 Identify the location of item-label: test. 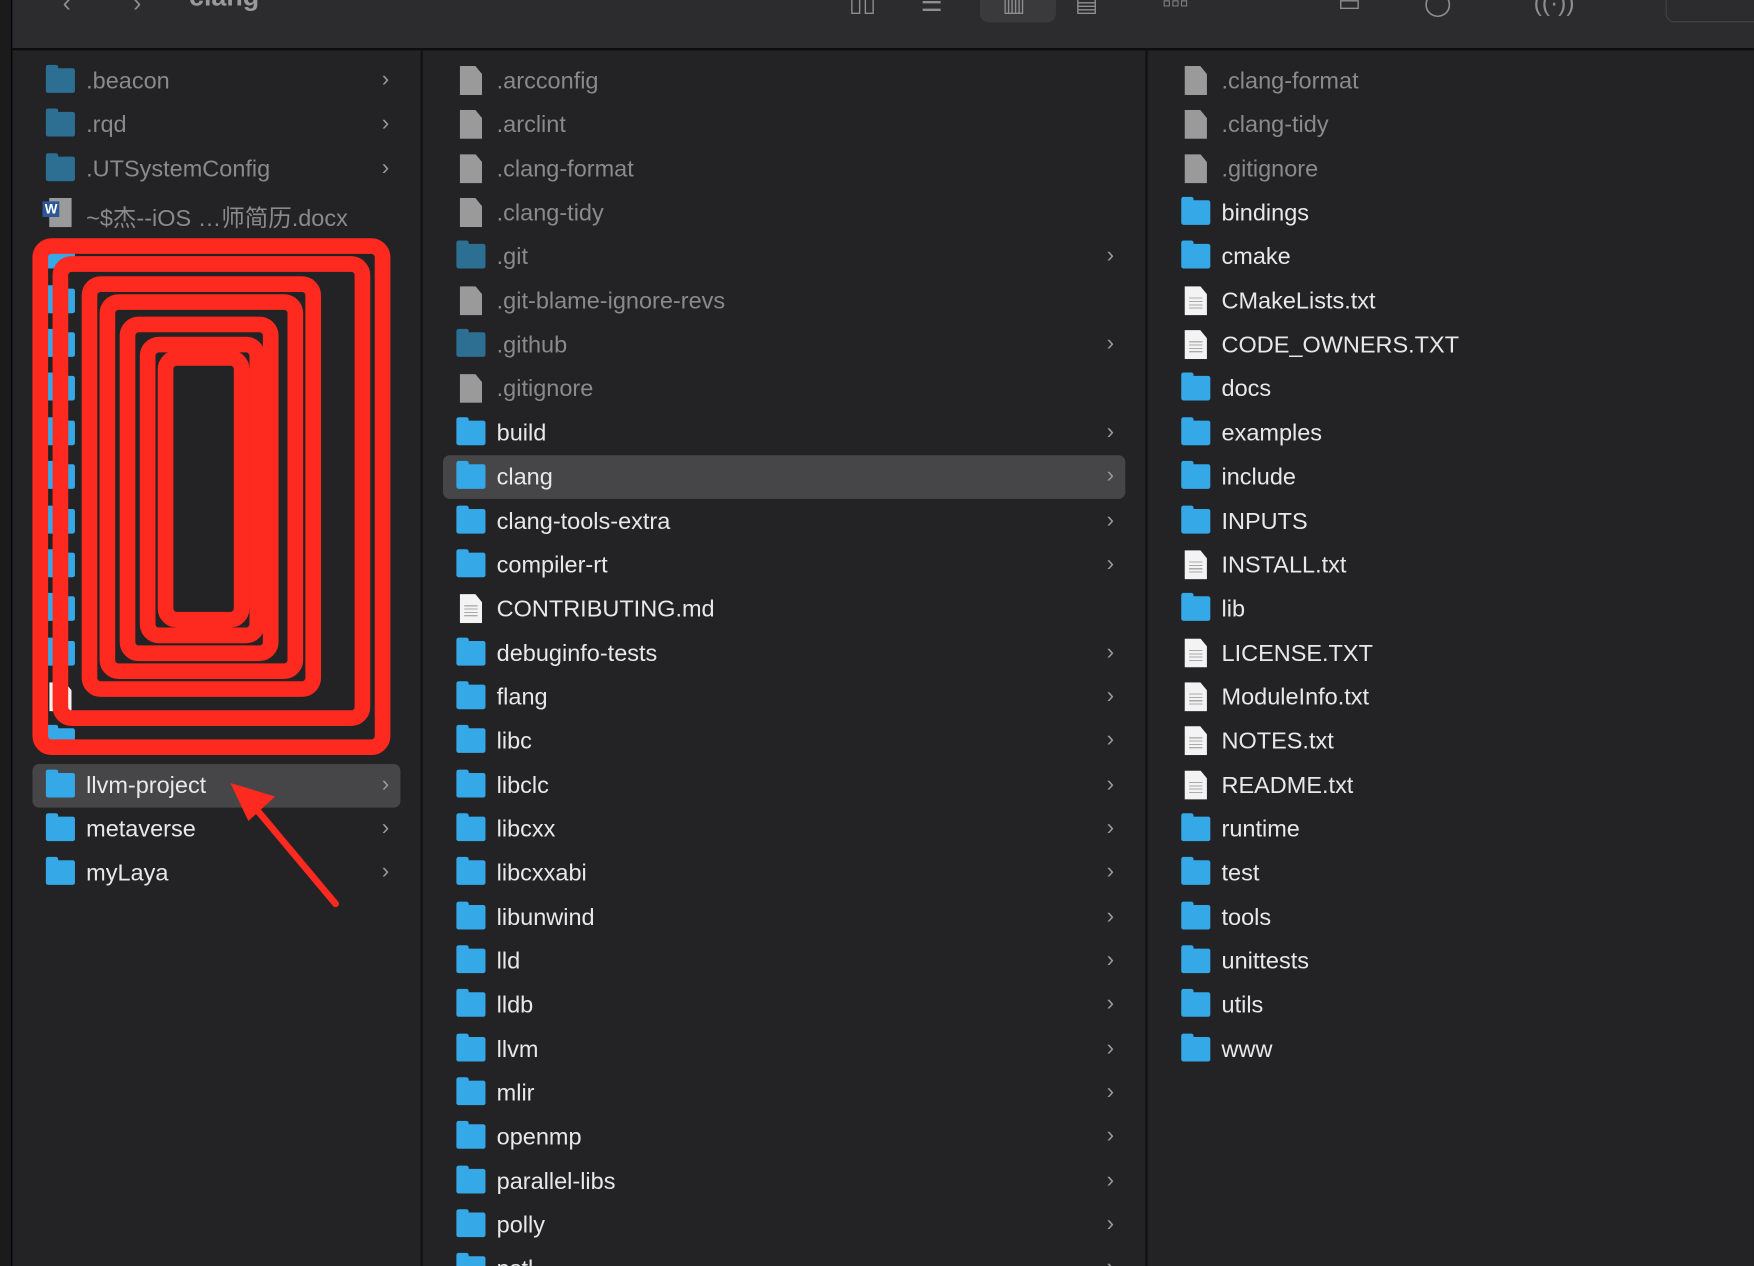
(1240, 873).